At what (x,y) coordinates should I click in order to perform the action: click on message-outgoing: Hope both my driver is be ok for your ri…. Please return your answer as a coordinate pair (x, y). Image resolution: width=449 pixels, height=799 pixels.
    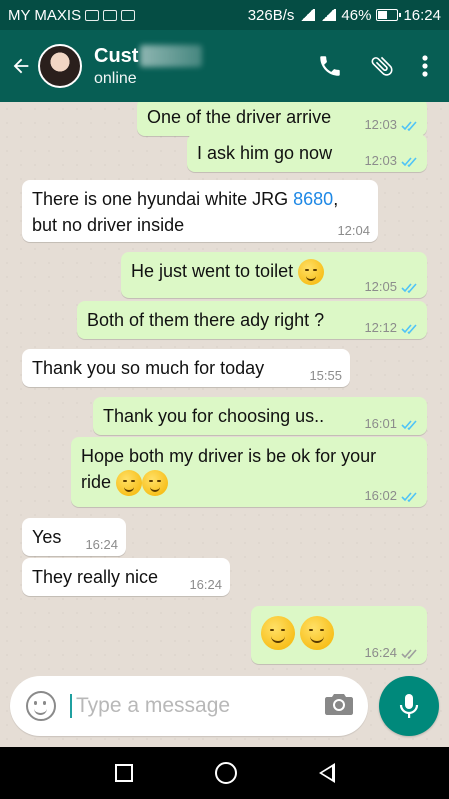
    Looking at the image, I should click on (249, 472).